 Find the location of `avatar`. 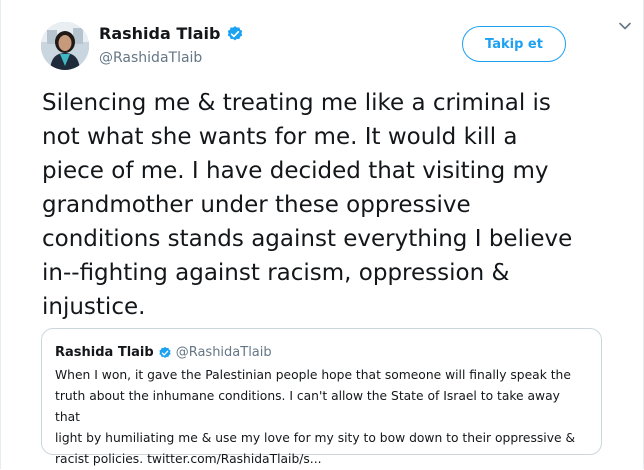

avatar is located at coordinates (65, 46).